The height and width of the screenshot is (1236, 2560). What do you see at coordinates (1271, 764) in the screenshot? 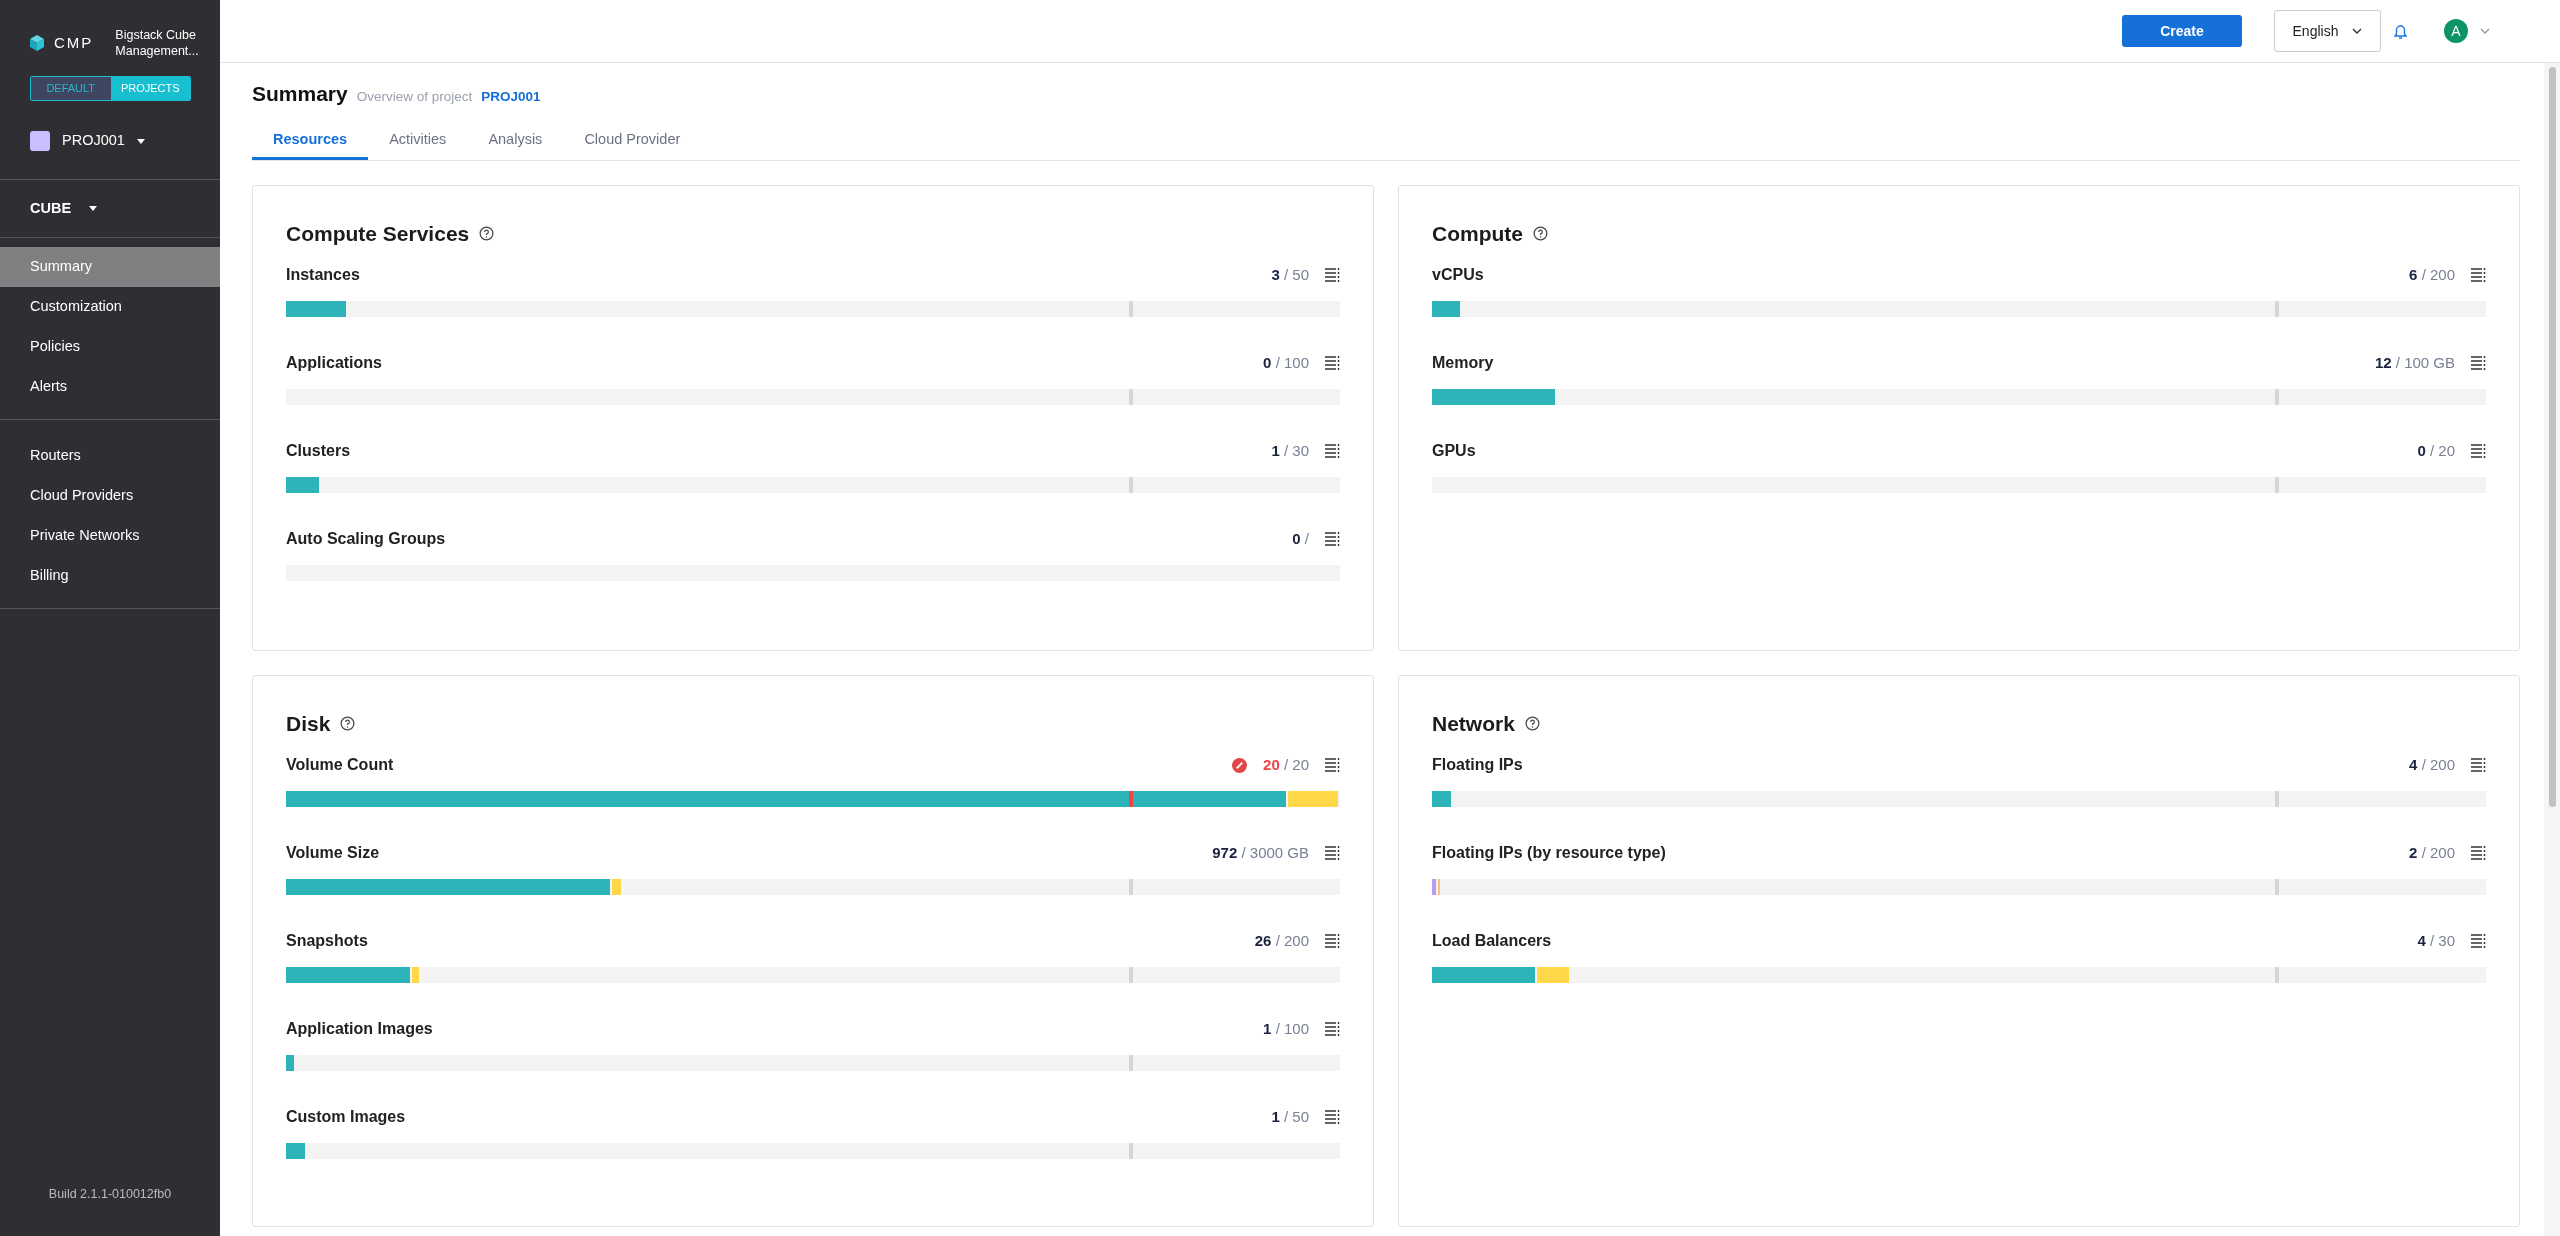
I see `used-count: 20` at bounding box center [1271, 764].